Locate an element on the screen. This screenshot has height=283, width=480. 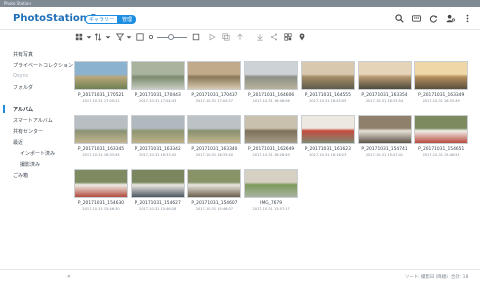
photo-name: P_20171031_164606 is located at coordinates (271, 95).